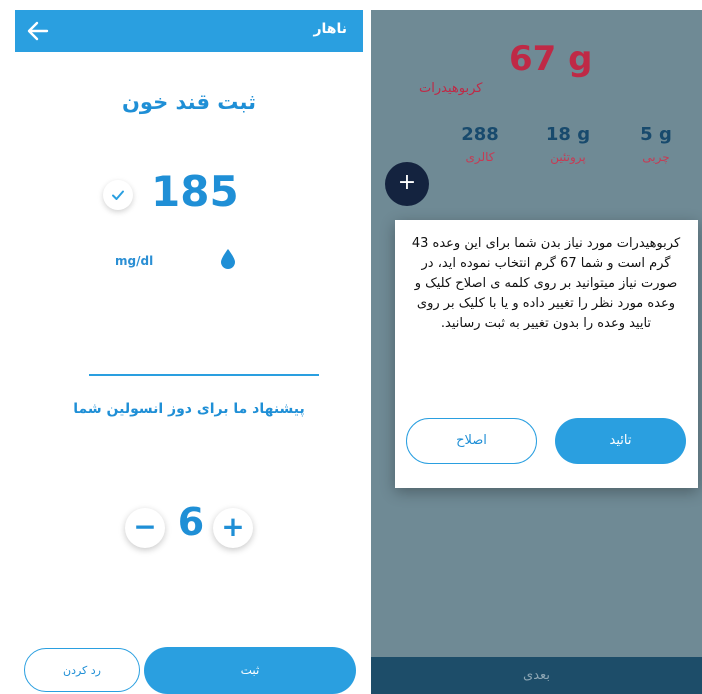  What do you see at coordinates (134, 261) in the screenshot?
I see `glucose-unit: mg/dl` at bounding box center [134, 261].